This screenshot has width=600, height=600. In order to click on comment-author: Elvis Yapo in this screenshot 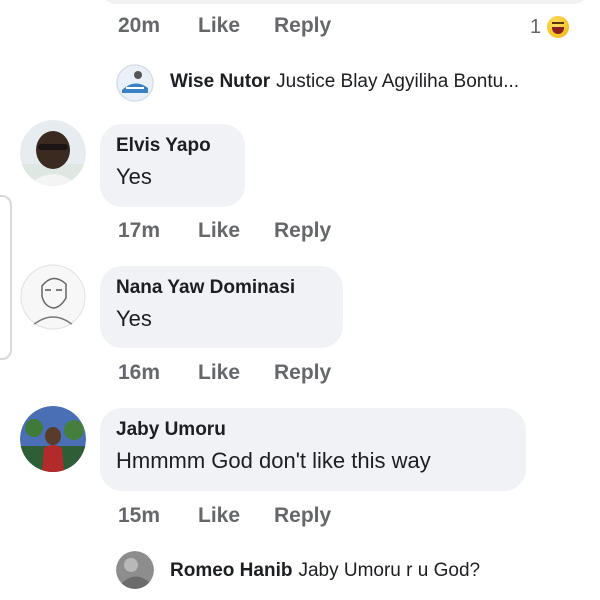, I will do `click(172, 146)`.